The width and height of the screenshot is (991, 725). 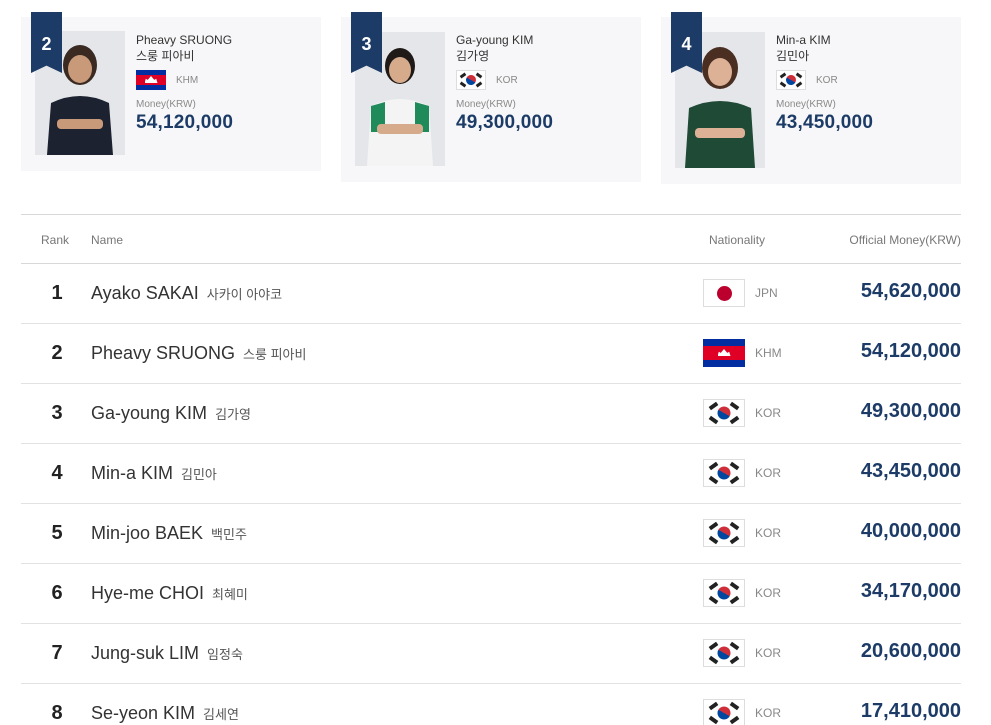 What do you see at coordinates (910, 471) in the screenshot?
I see `row-money: 43,450,000` at bounding box center [910, 471].